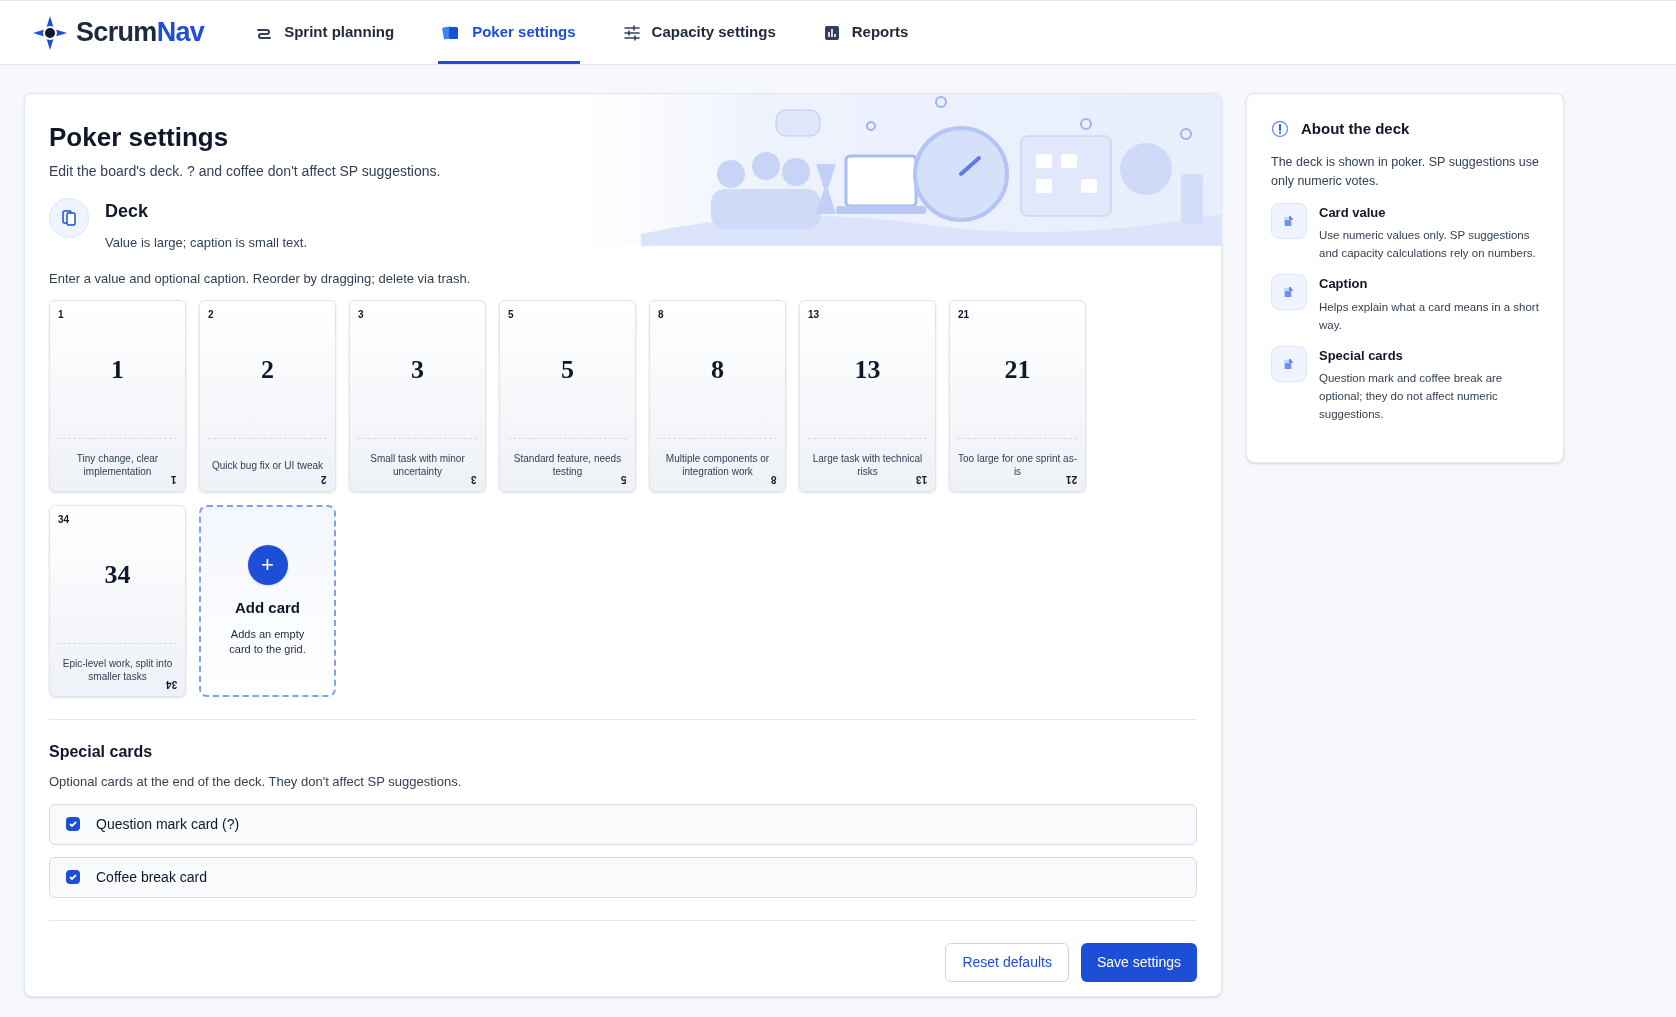 The height and width of the screenshot is (1017, 1676). What do you see at coordinates (1017, 370) in the screenshot?
I see `card-value: 21` at bounding box center [1017, 370].